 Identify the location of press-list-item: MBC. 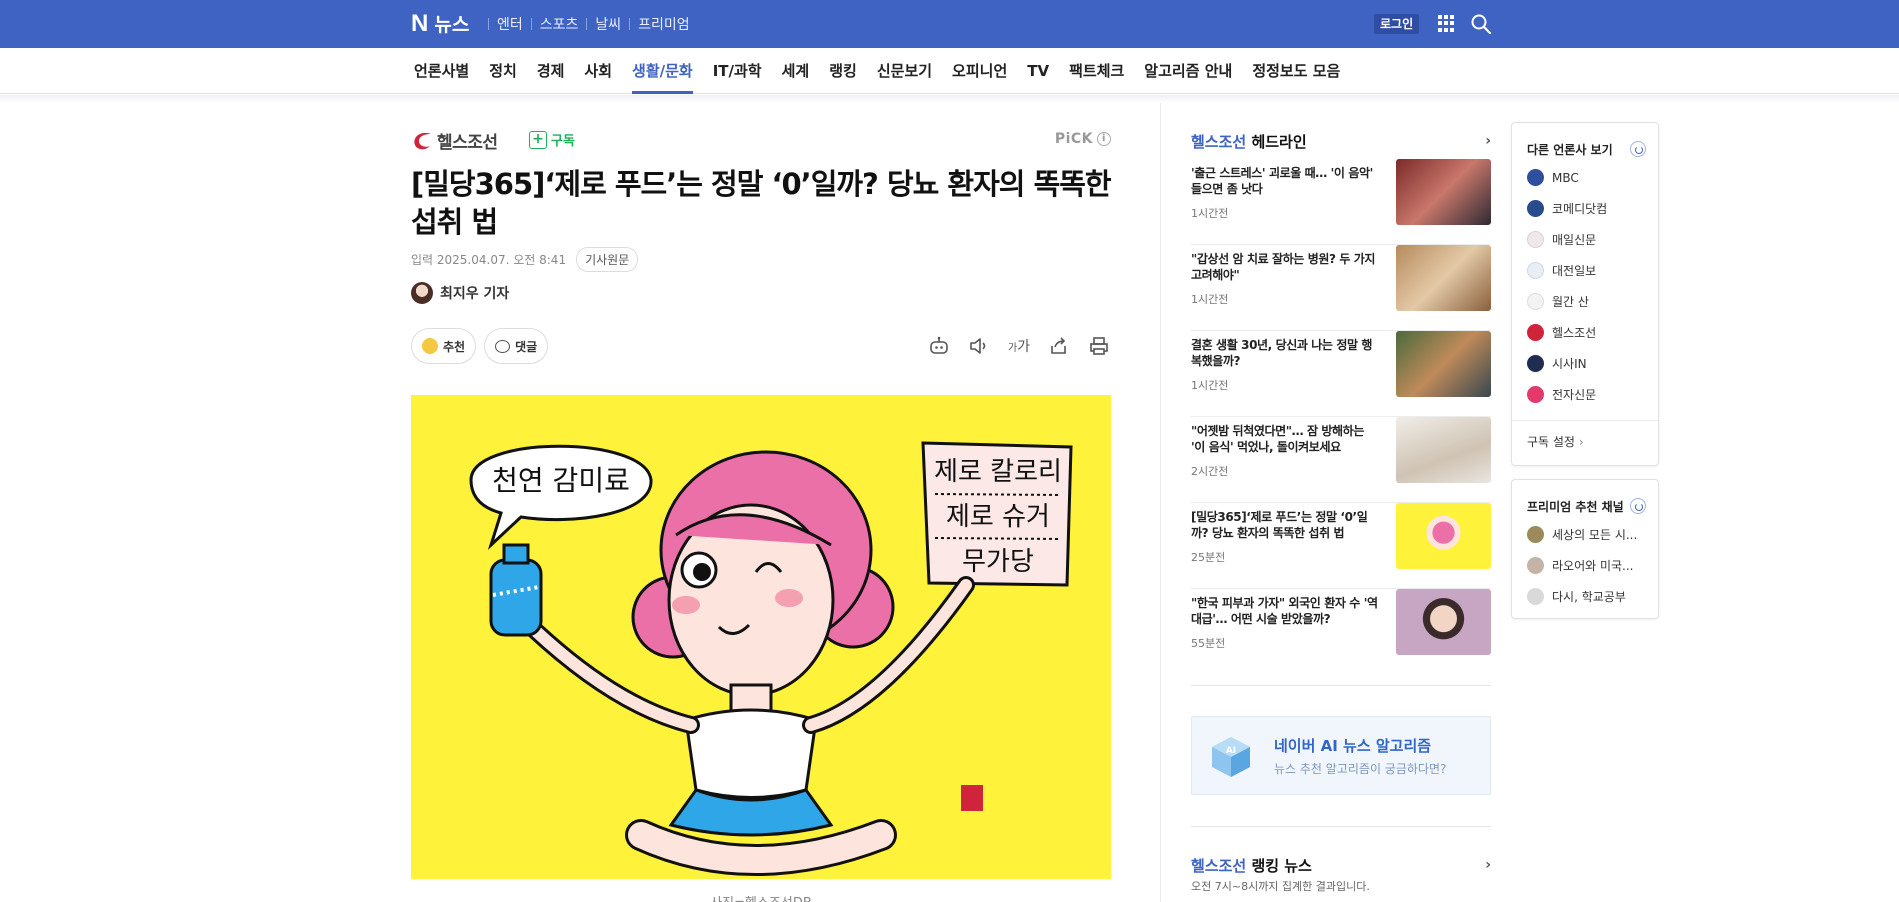
(1553, 177).